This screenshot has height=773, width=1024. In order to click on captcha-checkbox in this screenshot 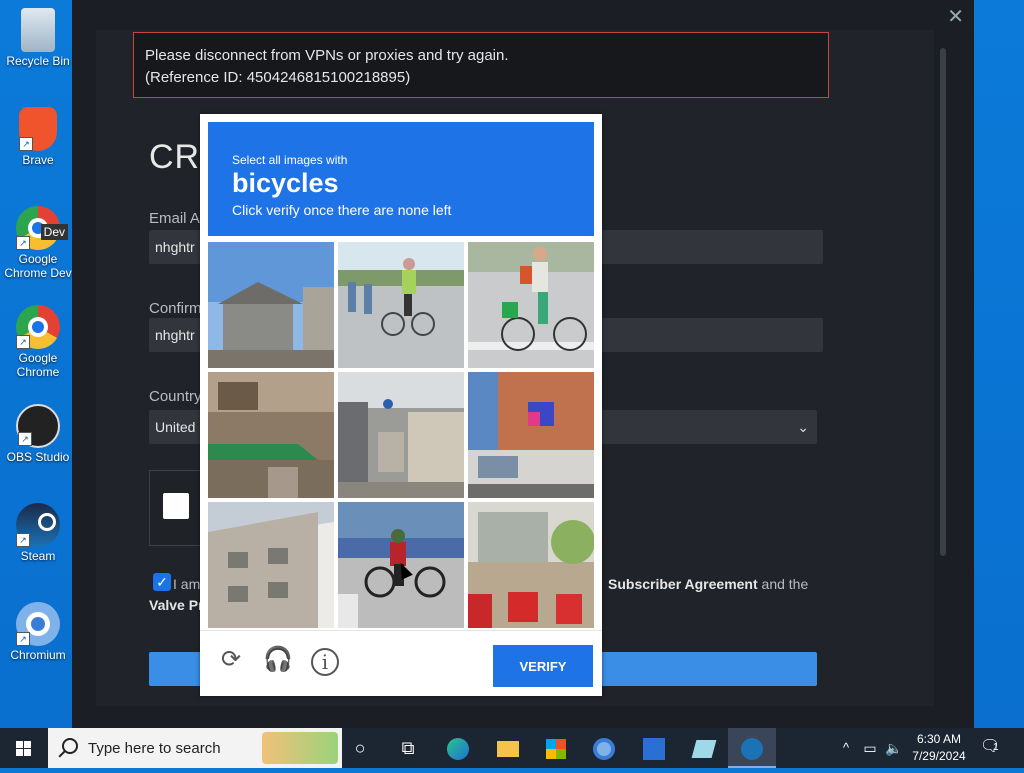, I will do `click(176, 506)`.